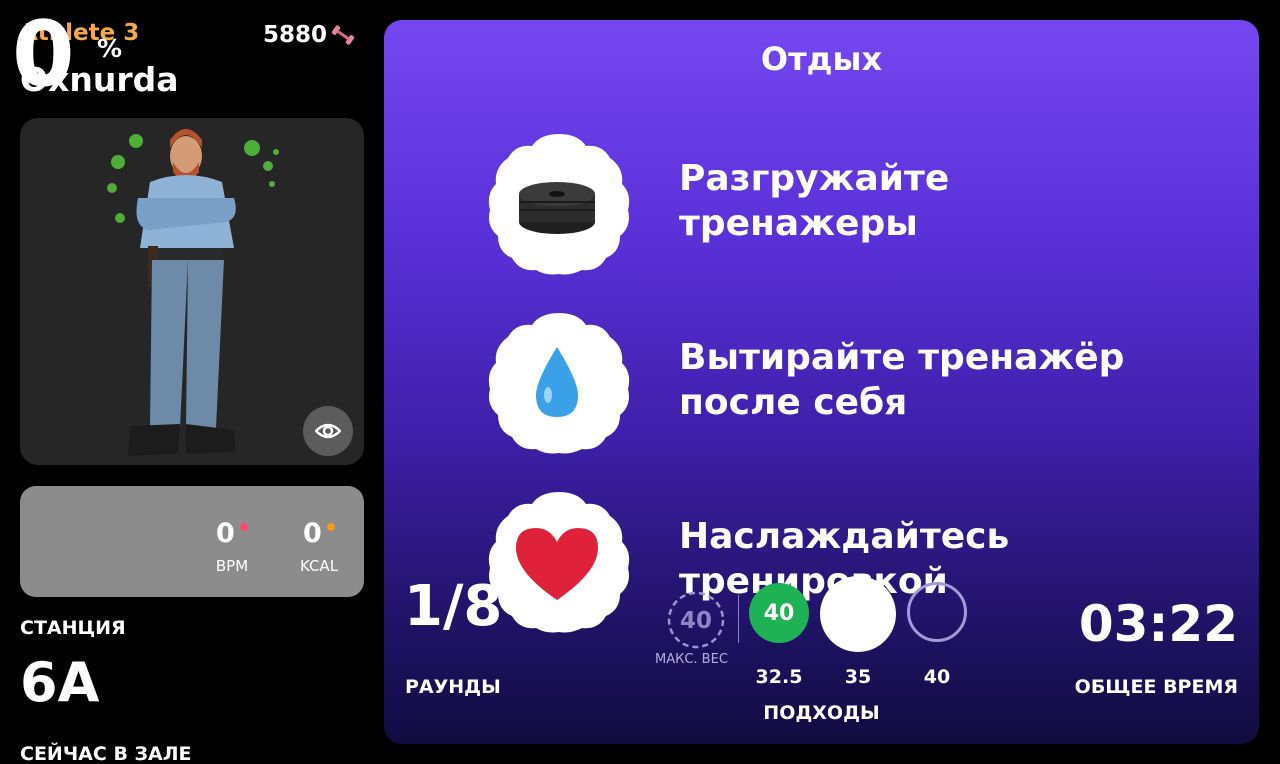  Describe the element at coordinates (73, 628) in the screenshot. I see `station-label: СТАНЦИЯ` at that location.